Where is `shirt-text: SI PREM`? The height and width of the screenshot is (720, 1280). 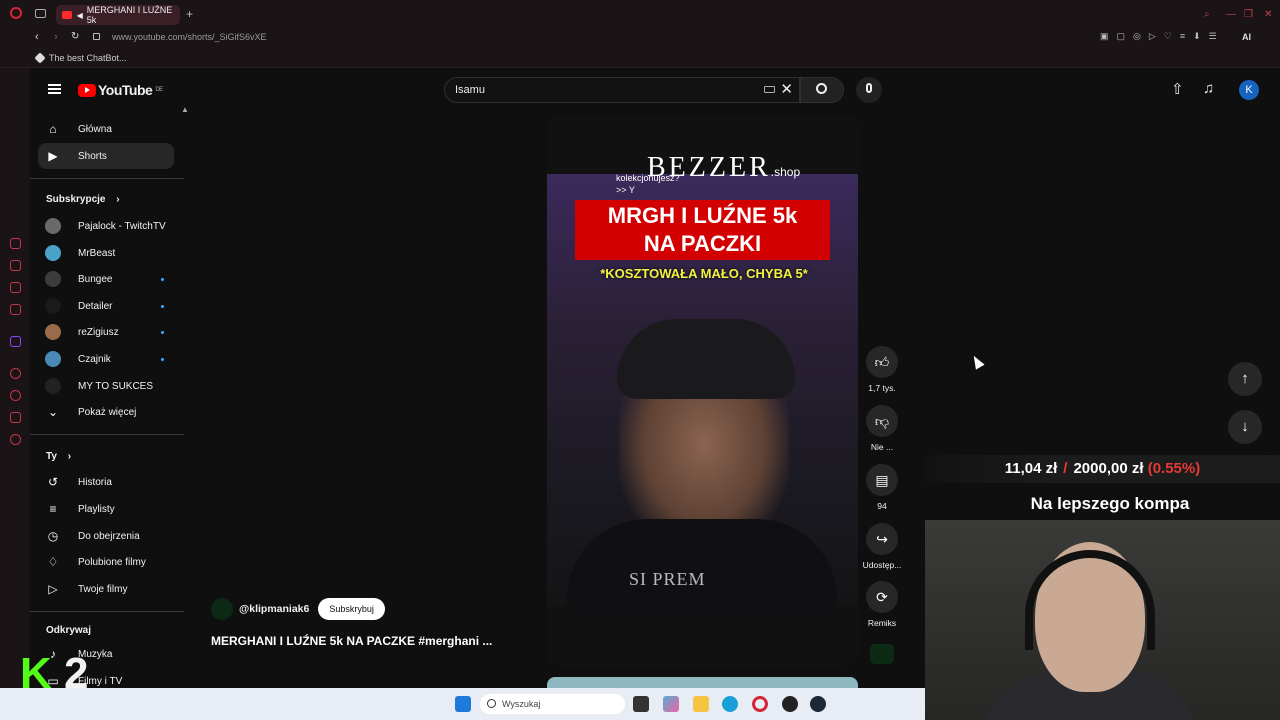 shirt-text: SI PREM is located at coordinates (667, 579).